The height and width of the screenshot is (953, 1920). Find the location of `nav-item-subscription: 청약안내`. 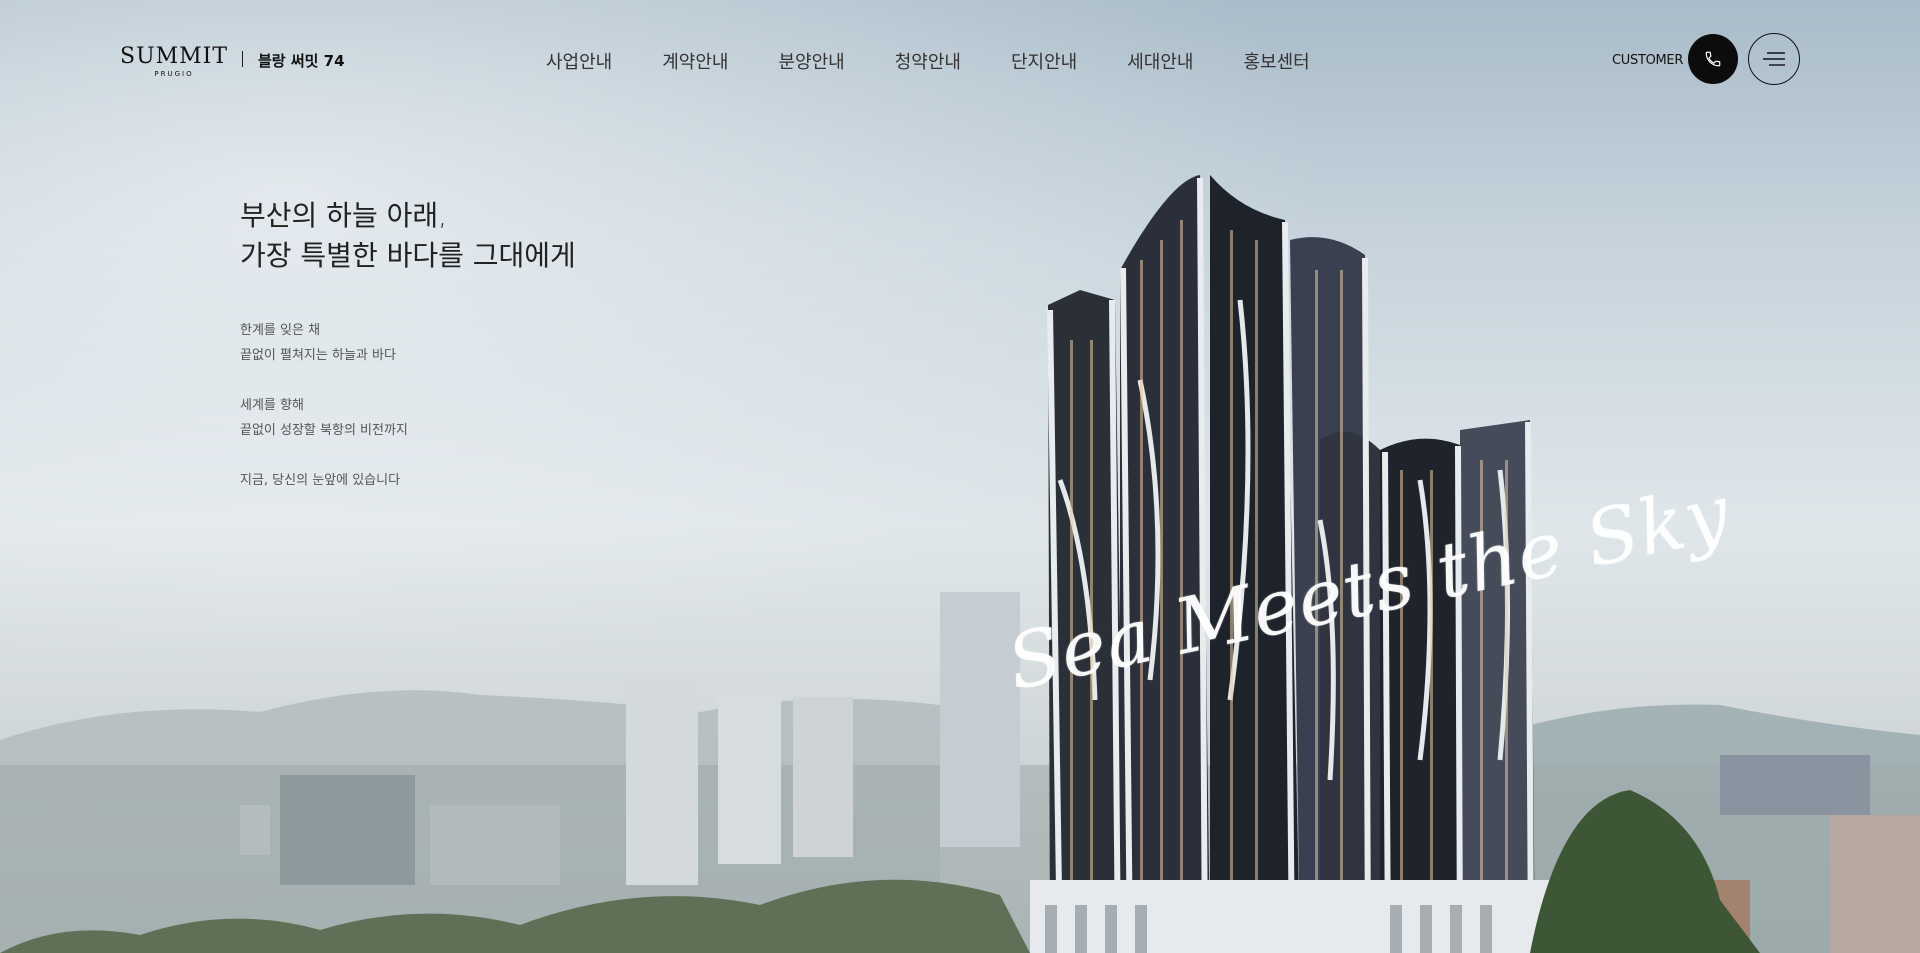

nav-item-subscription: 청약안내 is located at coordinates (928, 61).